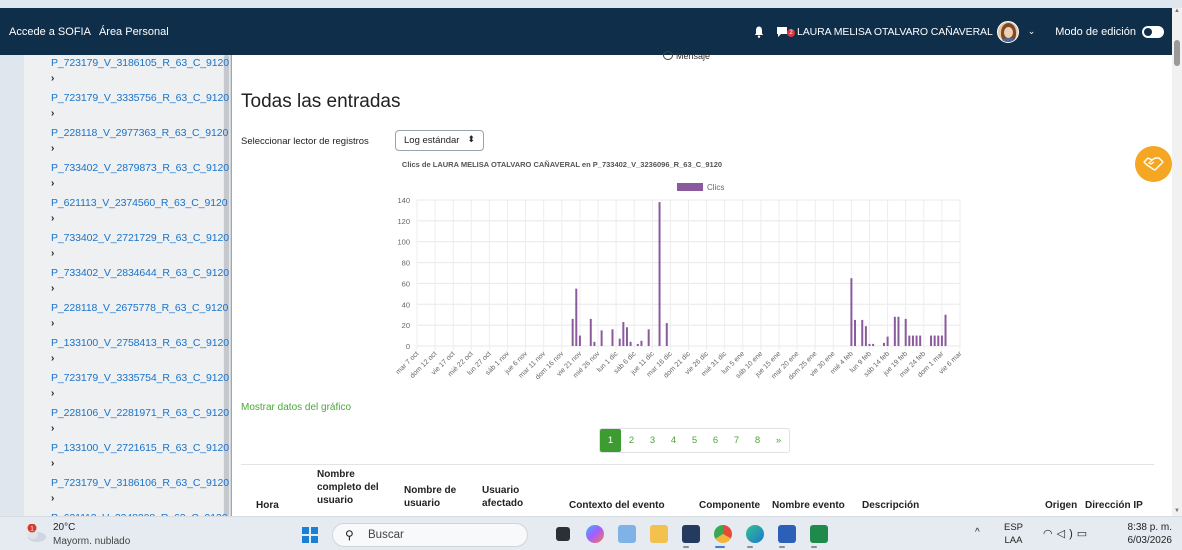  I want to click on show-chart-data-link: Mostrar datos del gráfico, so click(296, 407).